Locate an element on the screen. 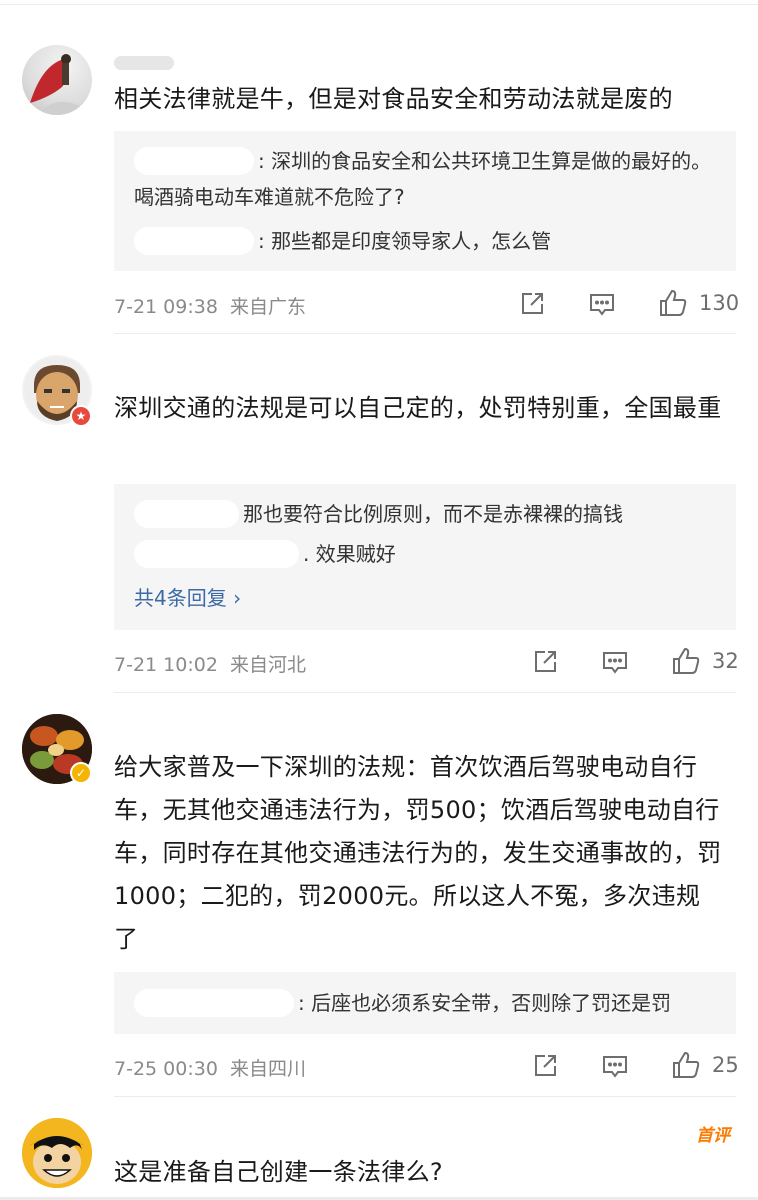 The image size is (758, 1200). comment-date: 7-25 00:30 is located at coordinates (166, 1069).